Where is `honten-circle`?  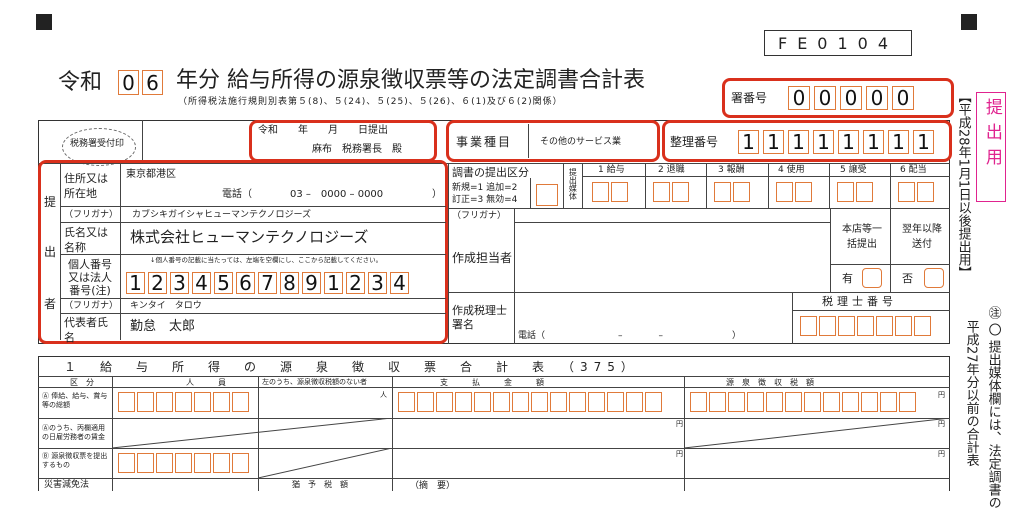 honten-circle is located at coordinates (872, 278).